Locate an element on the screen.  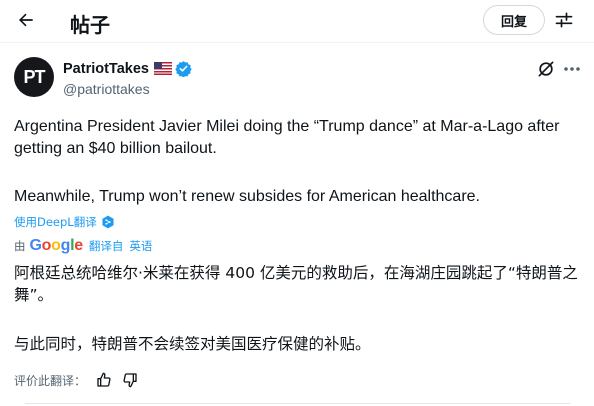
by-label: 由 is located at coordinates (20, 246).